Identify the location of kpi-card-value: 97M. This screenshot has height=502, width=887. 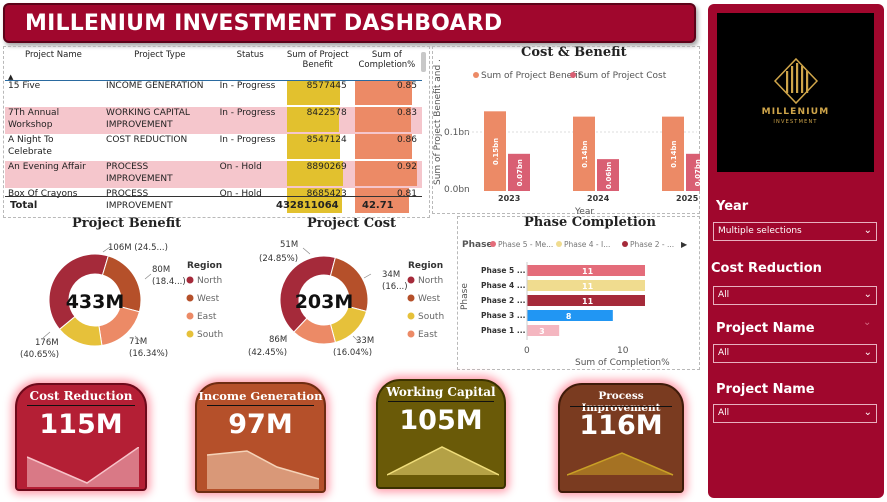
(260, 424).